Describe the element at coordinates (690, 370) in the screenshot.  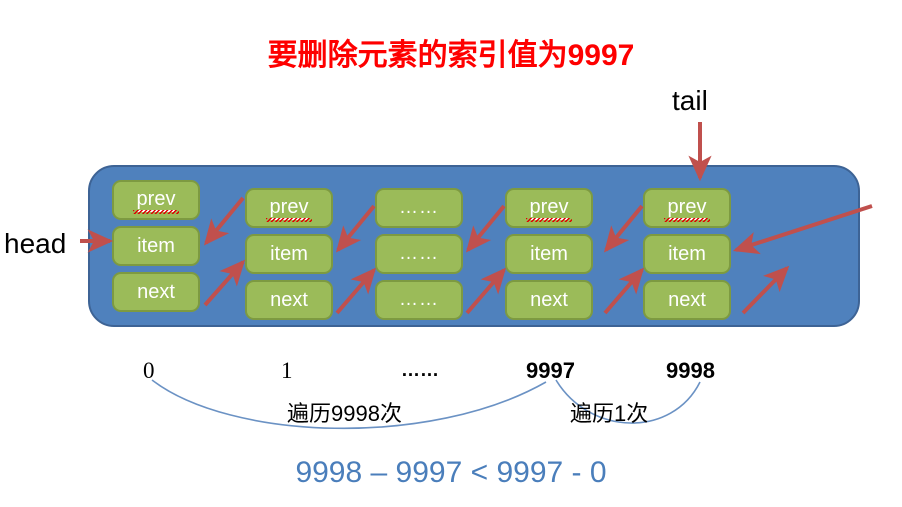
I see `index-label-9998: 9998` at that location.